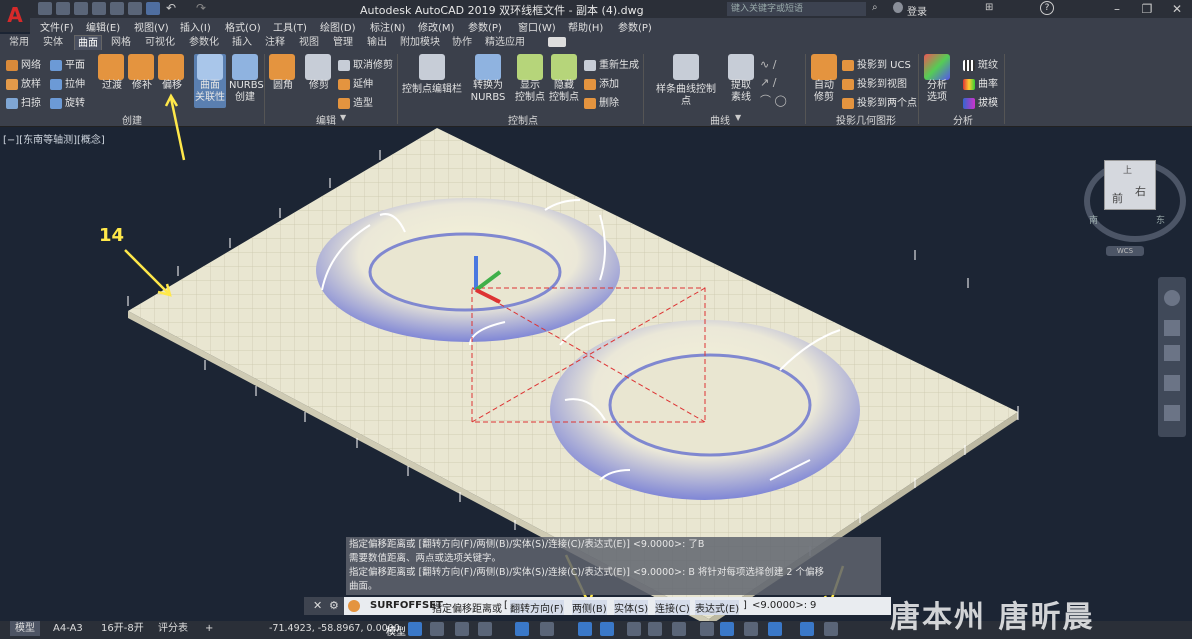  I want to click on option-both-sides: 两侧(B), so click(589, 607).